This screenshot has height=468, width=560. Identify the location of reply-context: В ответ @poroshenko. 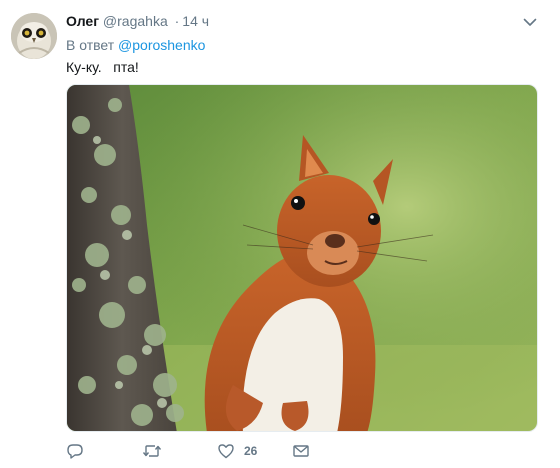
(135, 45).